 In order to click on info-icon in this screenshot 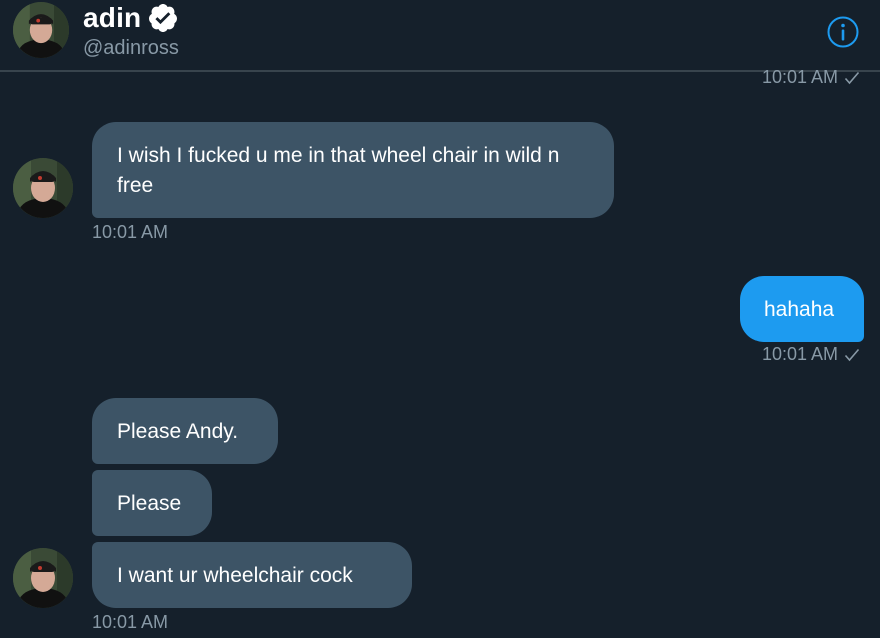, I will do `click(843, 32)`.